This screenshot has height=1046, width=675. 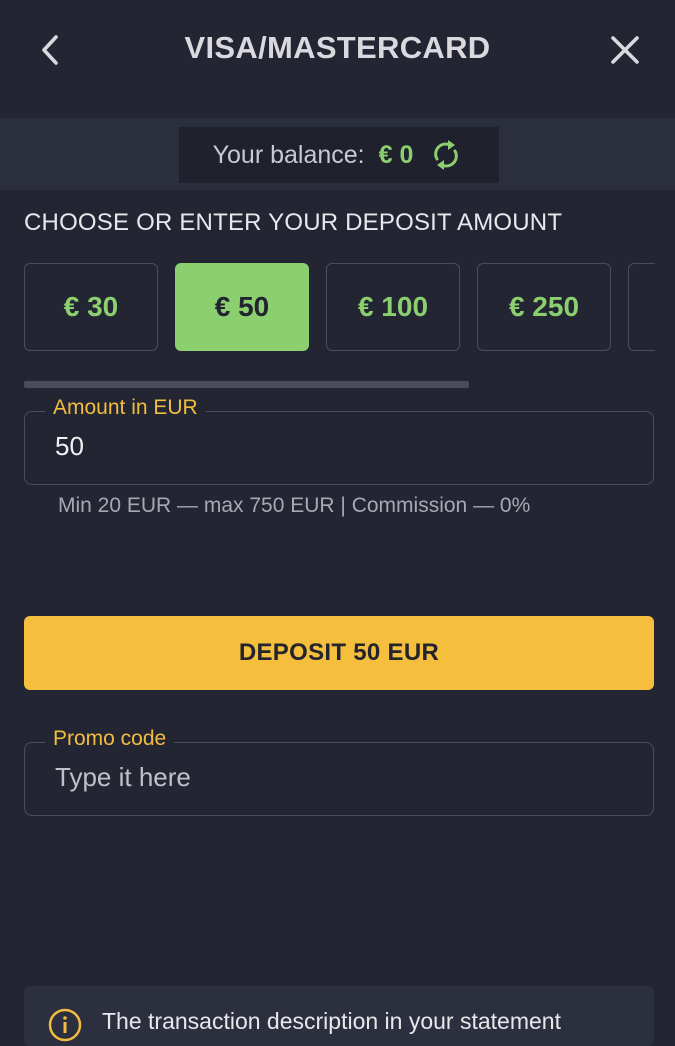 I want to click on page-title: VISA/MASTERCARD, so click(x=337, y=47).